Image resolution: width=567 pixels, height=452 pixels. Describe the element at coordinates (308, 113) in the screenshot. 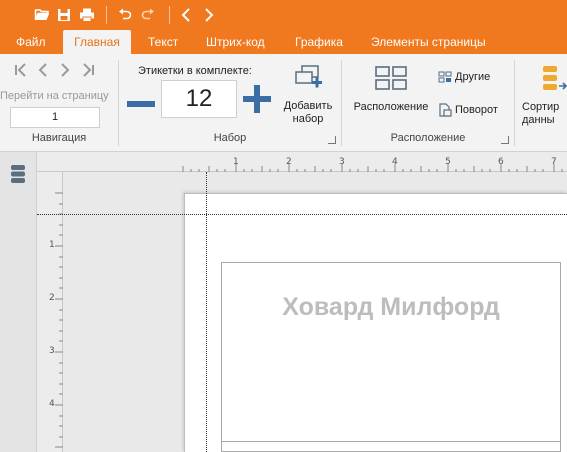

I see `add-kit-label: Добавить набор` at that location.